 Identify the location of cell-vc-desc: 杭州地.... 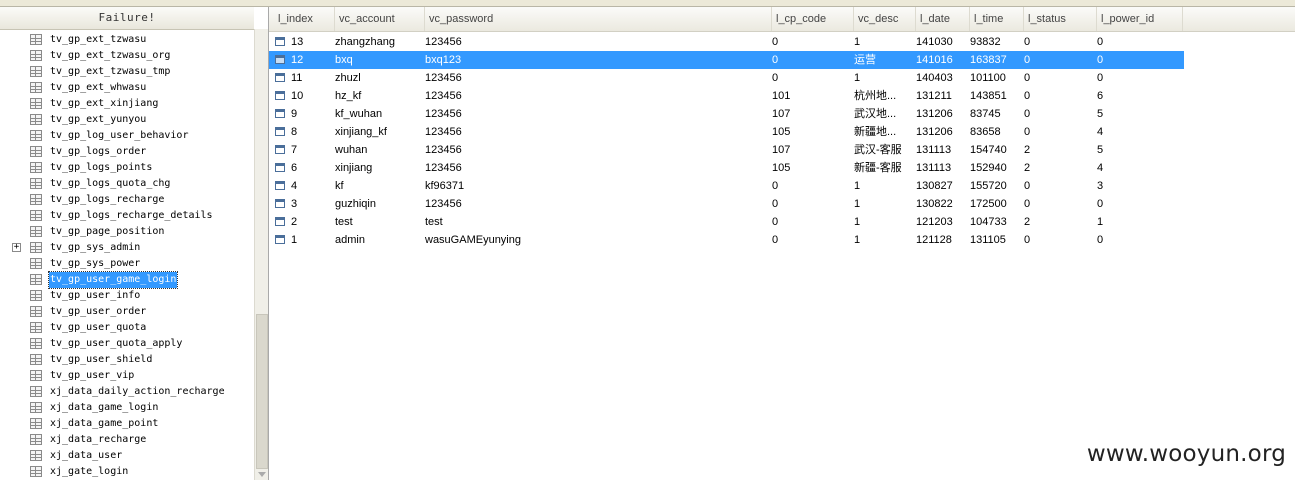
(883, 96).